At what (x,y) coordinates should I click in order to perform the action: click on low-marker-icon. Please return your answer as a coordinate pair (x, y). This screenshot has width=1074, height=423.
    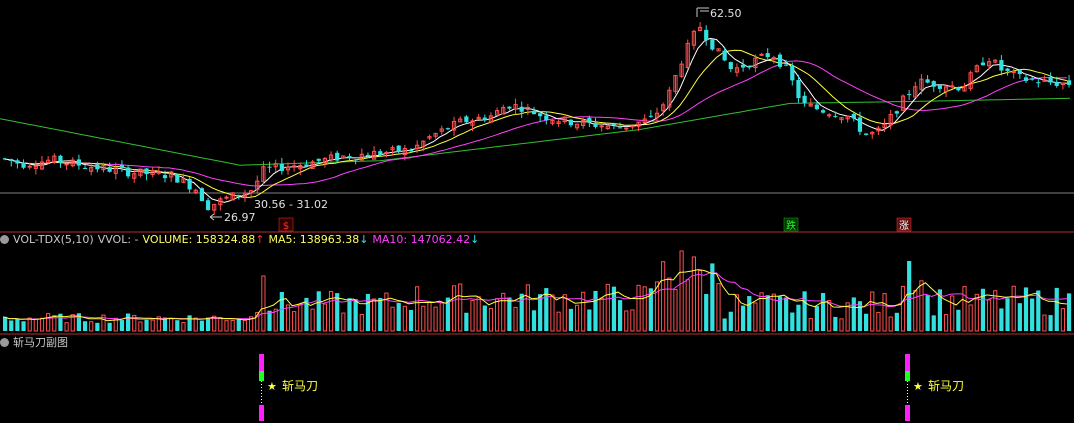
    Looking at the image, I should click on (215, 217).